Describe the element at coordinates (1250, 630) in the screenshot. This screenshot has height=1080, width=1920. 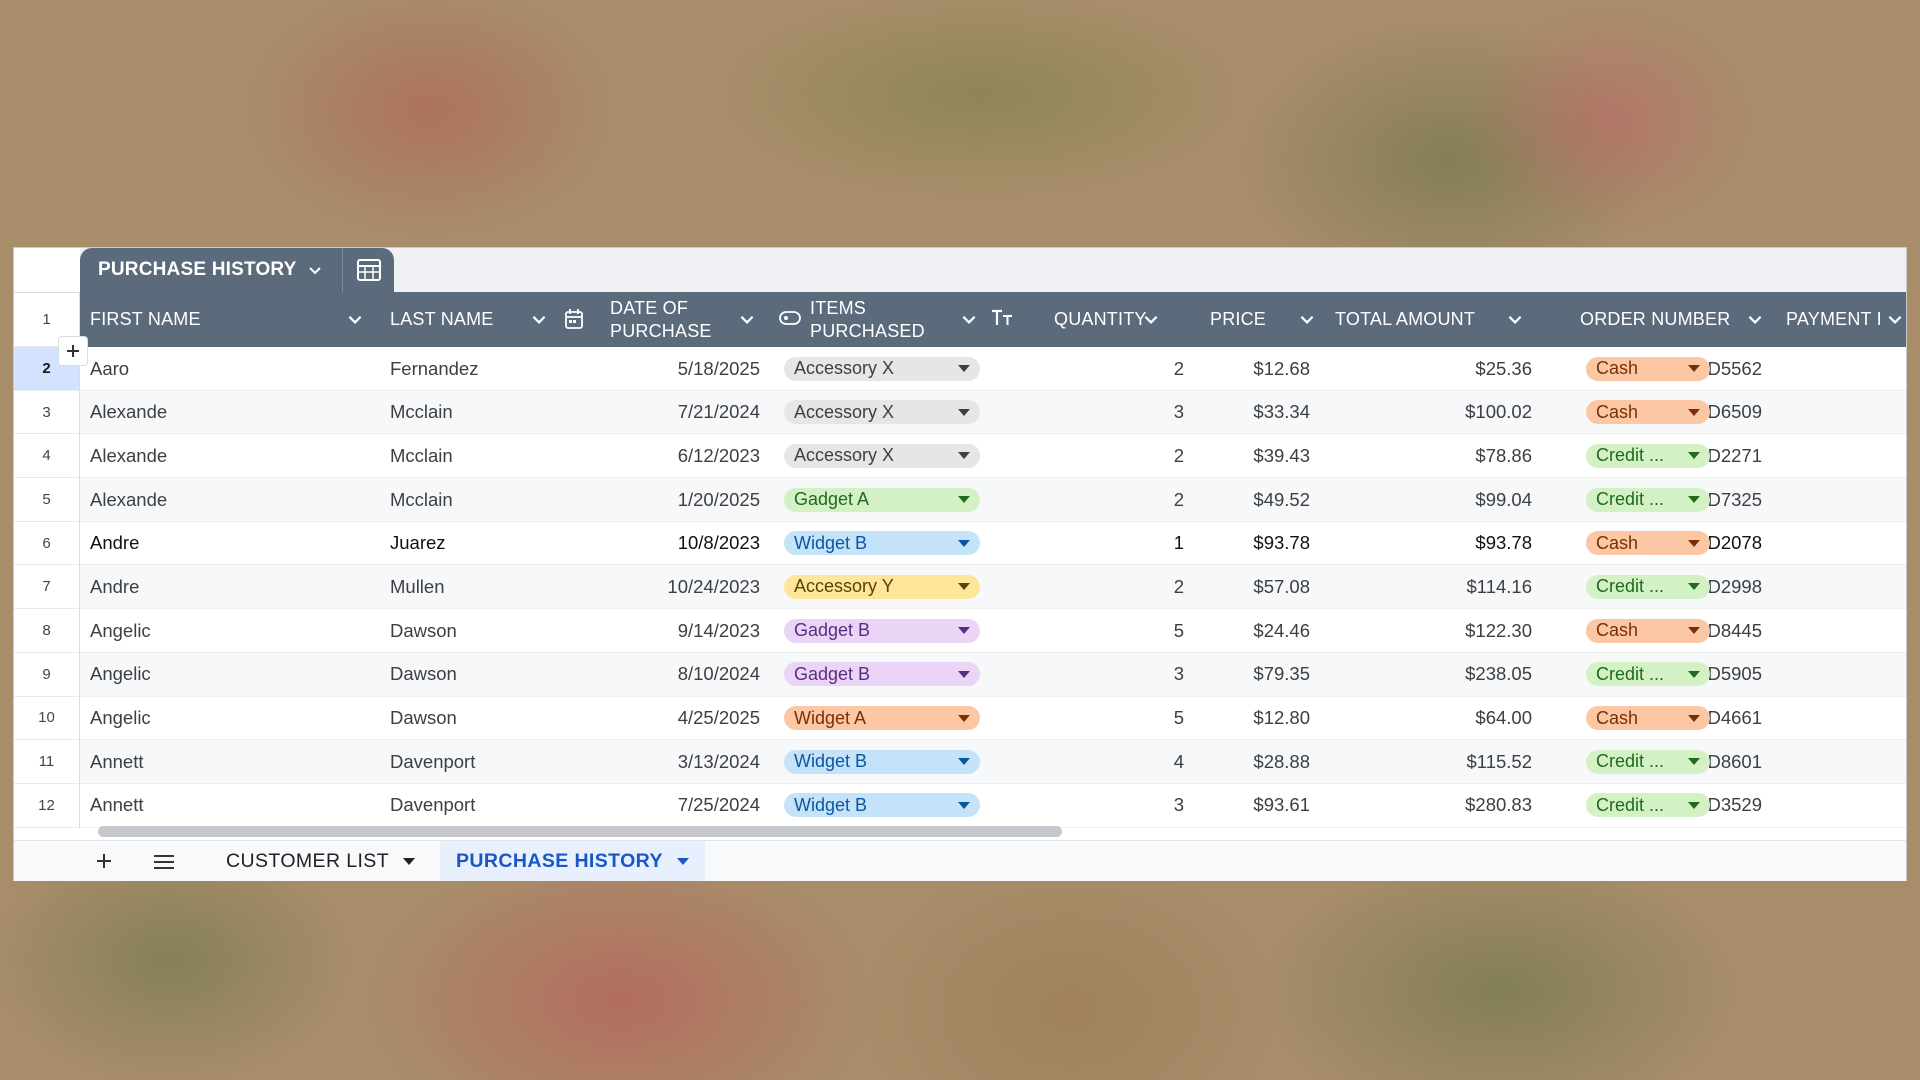
I see `cell-price: $24.46` at that location.